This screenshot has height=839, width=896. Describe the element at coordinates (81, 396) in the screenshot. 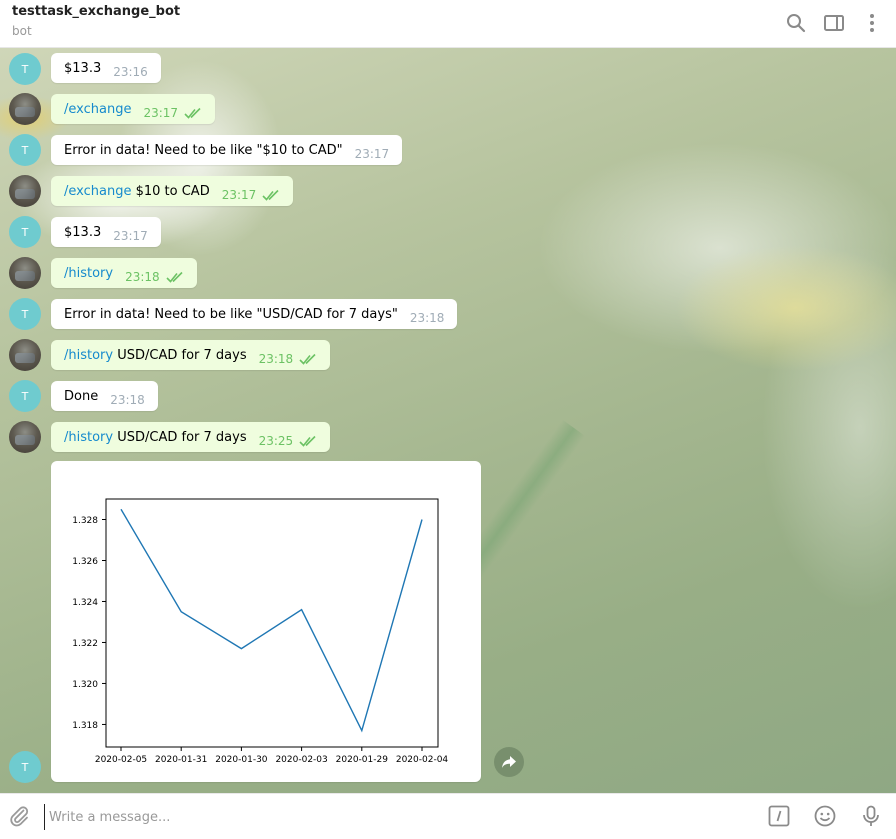

I see `message-text: Done` at that location.